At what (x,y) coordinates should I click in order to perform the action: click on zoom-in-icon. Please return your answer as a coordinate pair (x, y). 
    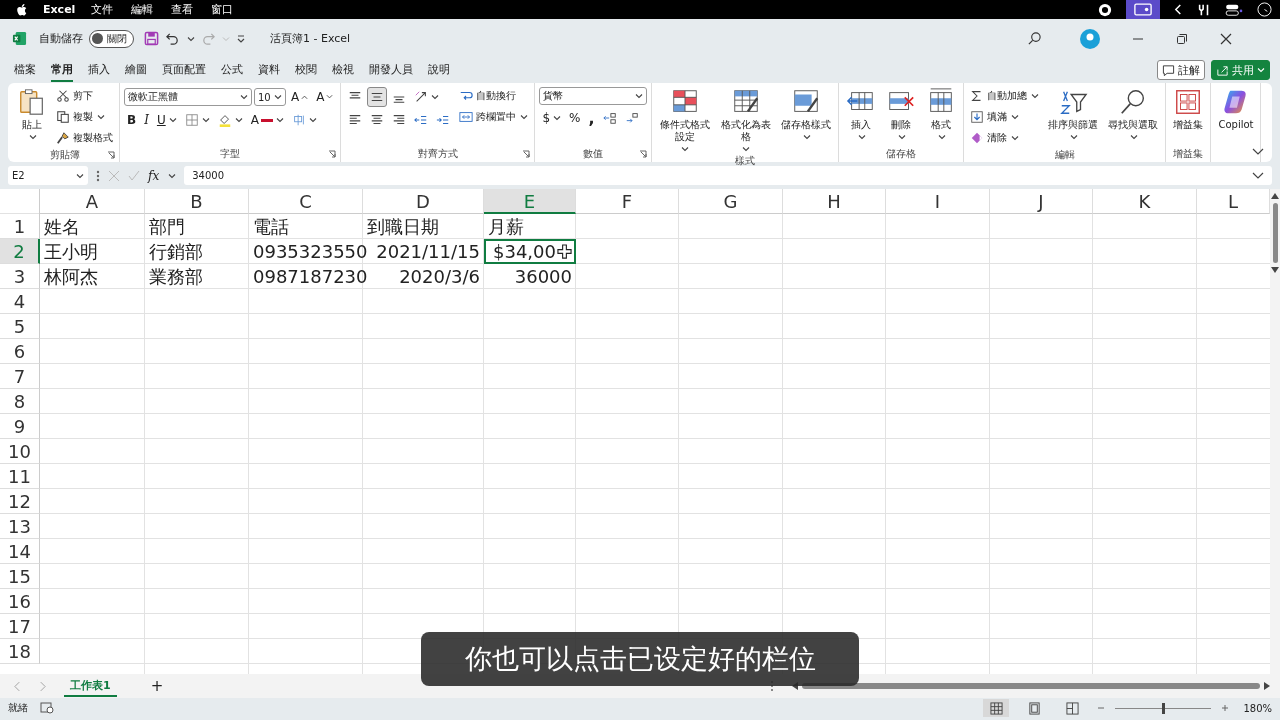
    Looking at the image, I should click on (1225, 708).